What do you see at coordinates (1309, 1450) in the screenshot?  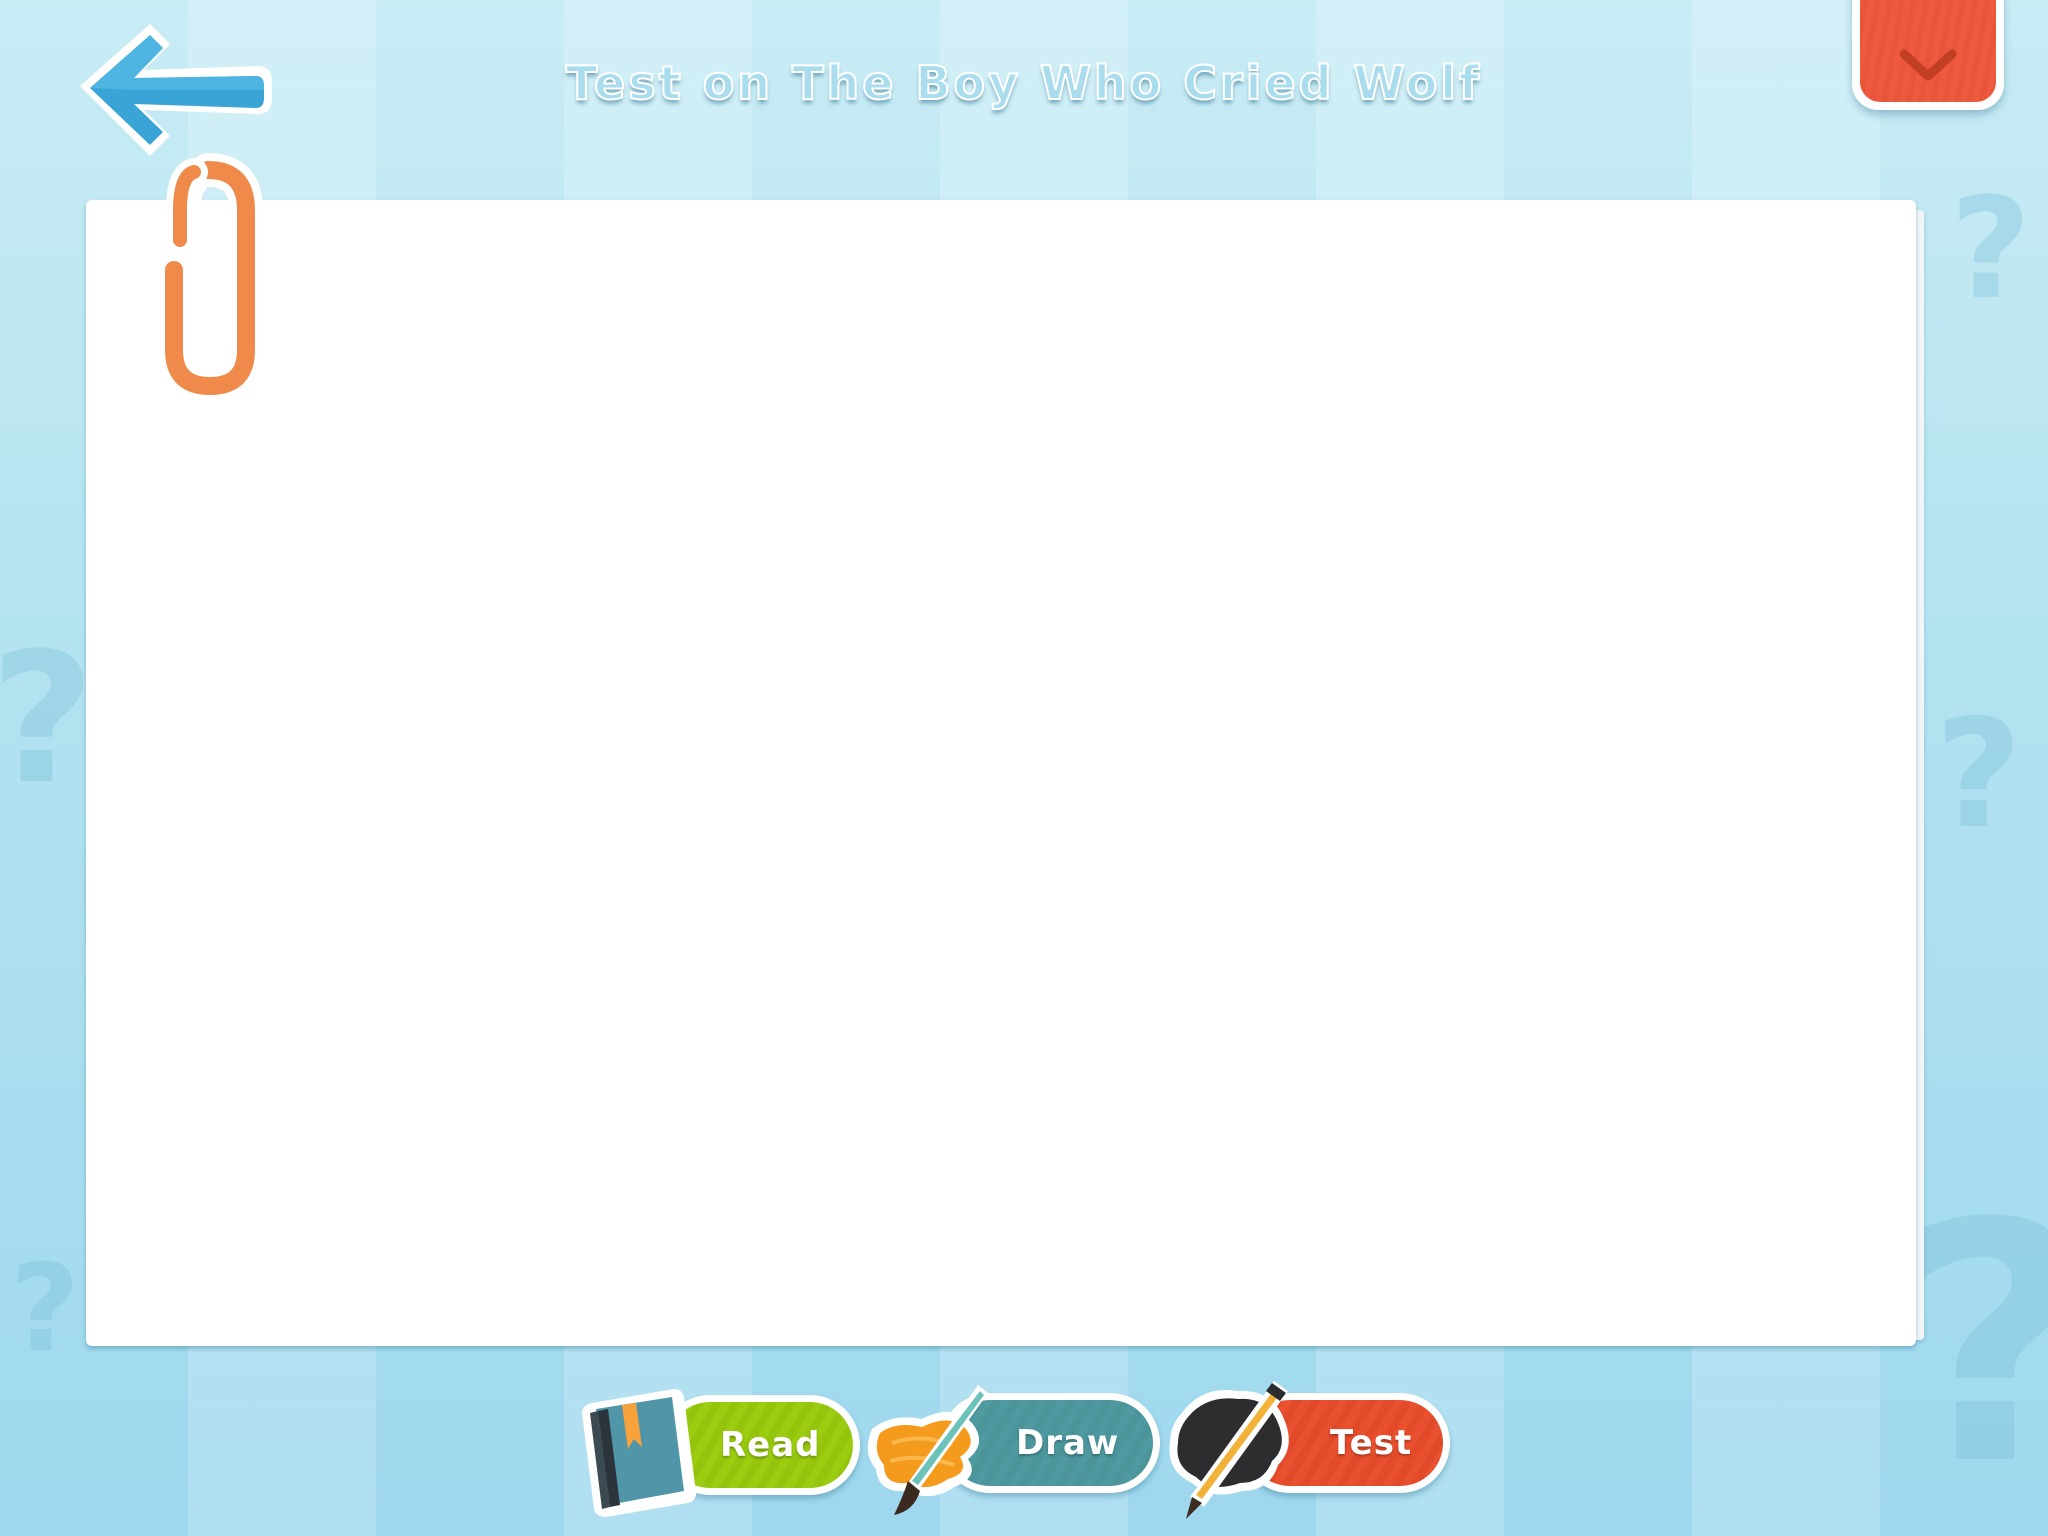 I see `tab-test: Test` at bounding box center [1309, 1450].